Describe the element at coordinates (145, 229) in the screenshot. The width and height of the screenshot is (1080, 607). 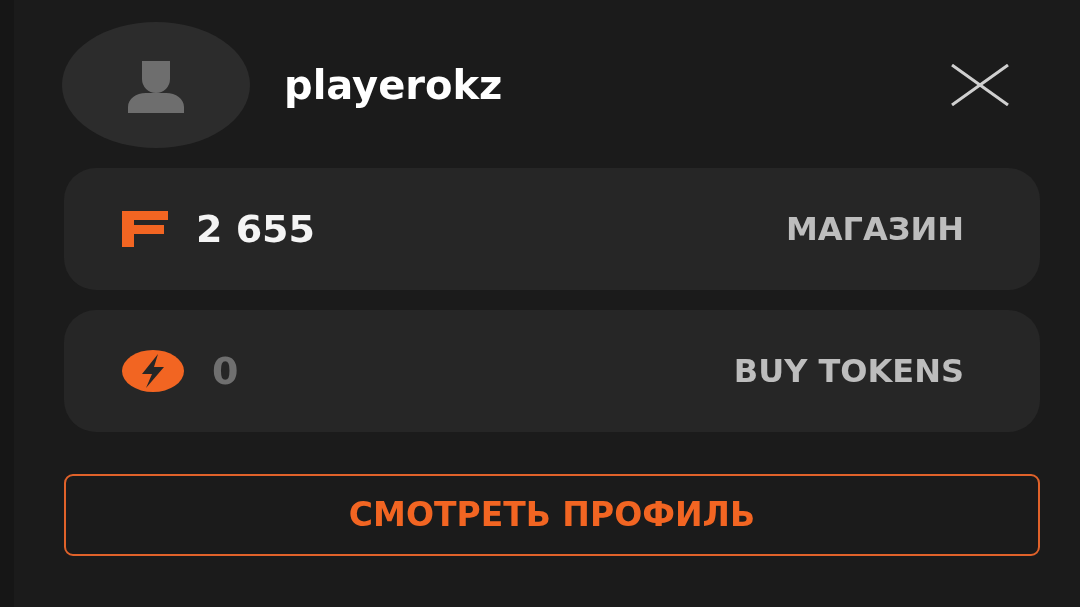
I see `f-logo-icon` at that location.